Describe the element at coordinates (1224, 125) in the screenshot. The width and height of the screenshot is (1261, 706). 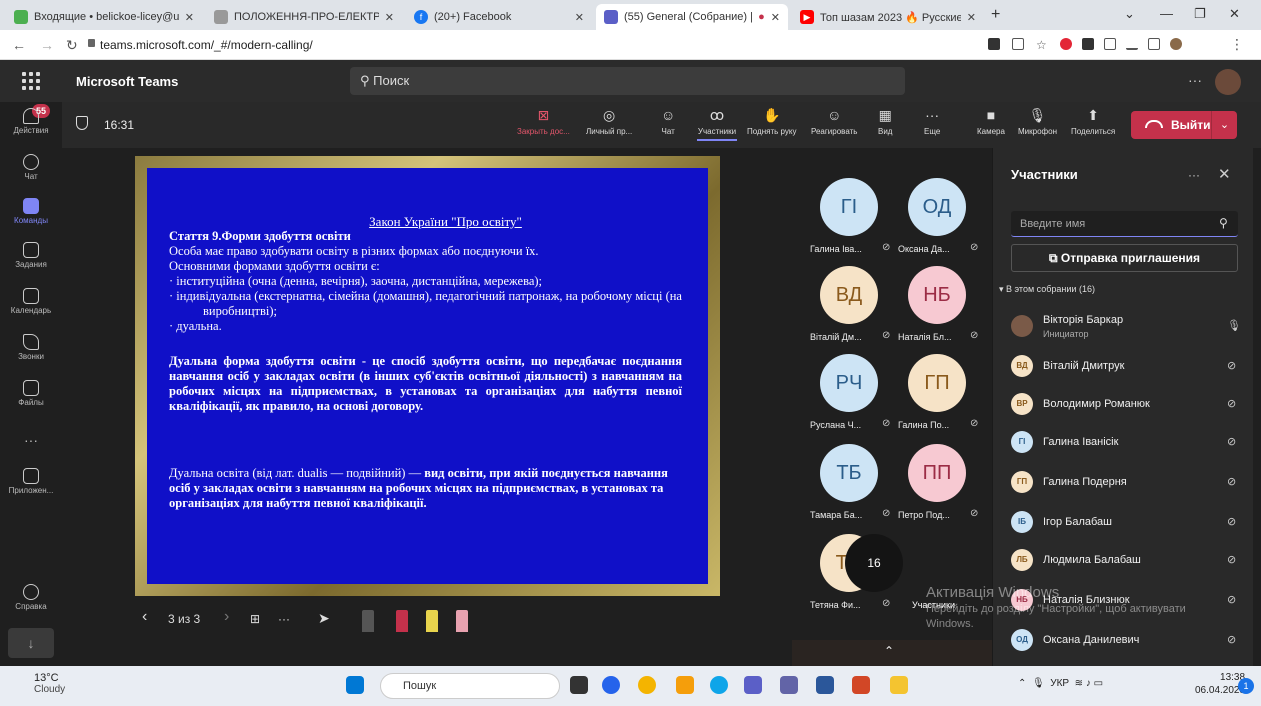
I see `chevron-down-icon: ⌄` at that location.